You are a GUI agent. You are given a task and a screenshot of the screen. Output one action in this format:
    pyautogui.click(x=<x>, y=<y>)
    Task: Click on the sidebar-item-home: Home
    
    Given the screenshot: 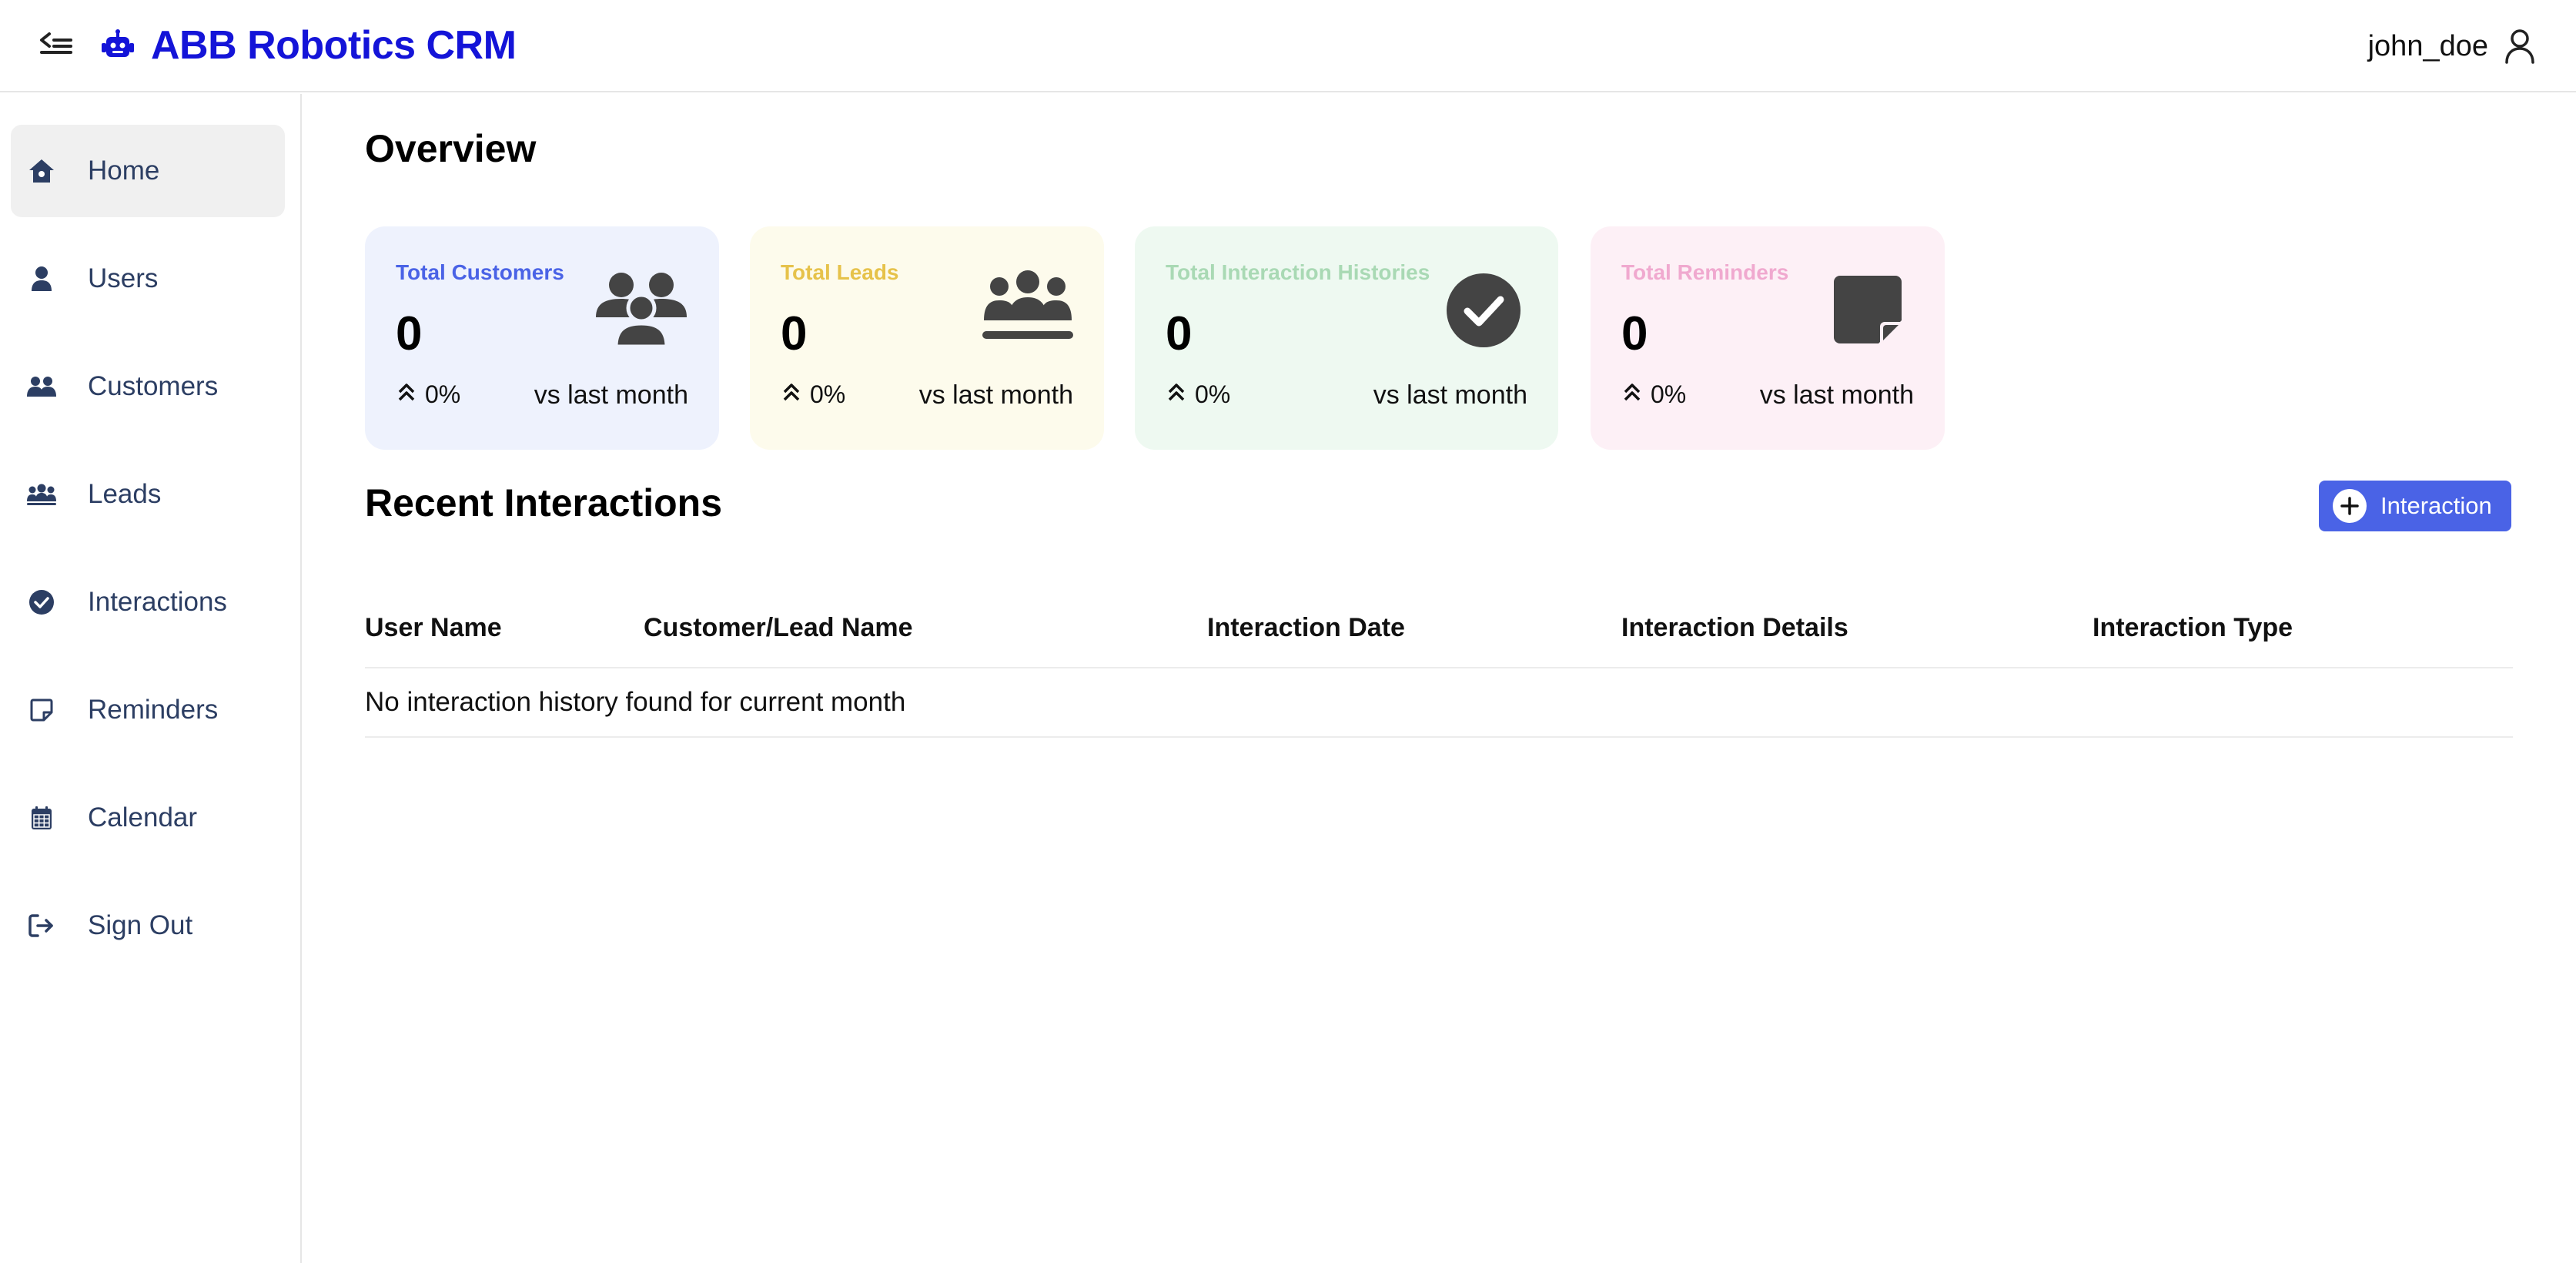 What is the action you would take?
    pyautogui.click(x=148, y=171)
    